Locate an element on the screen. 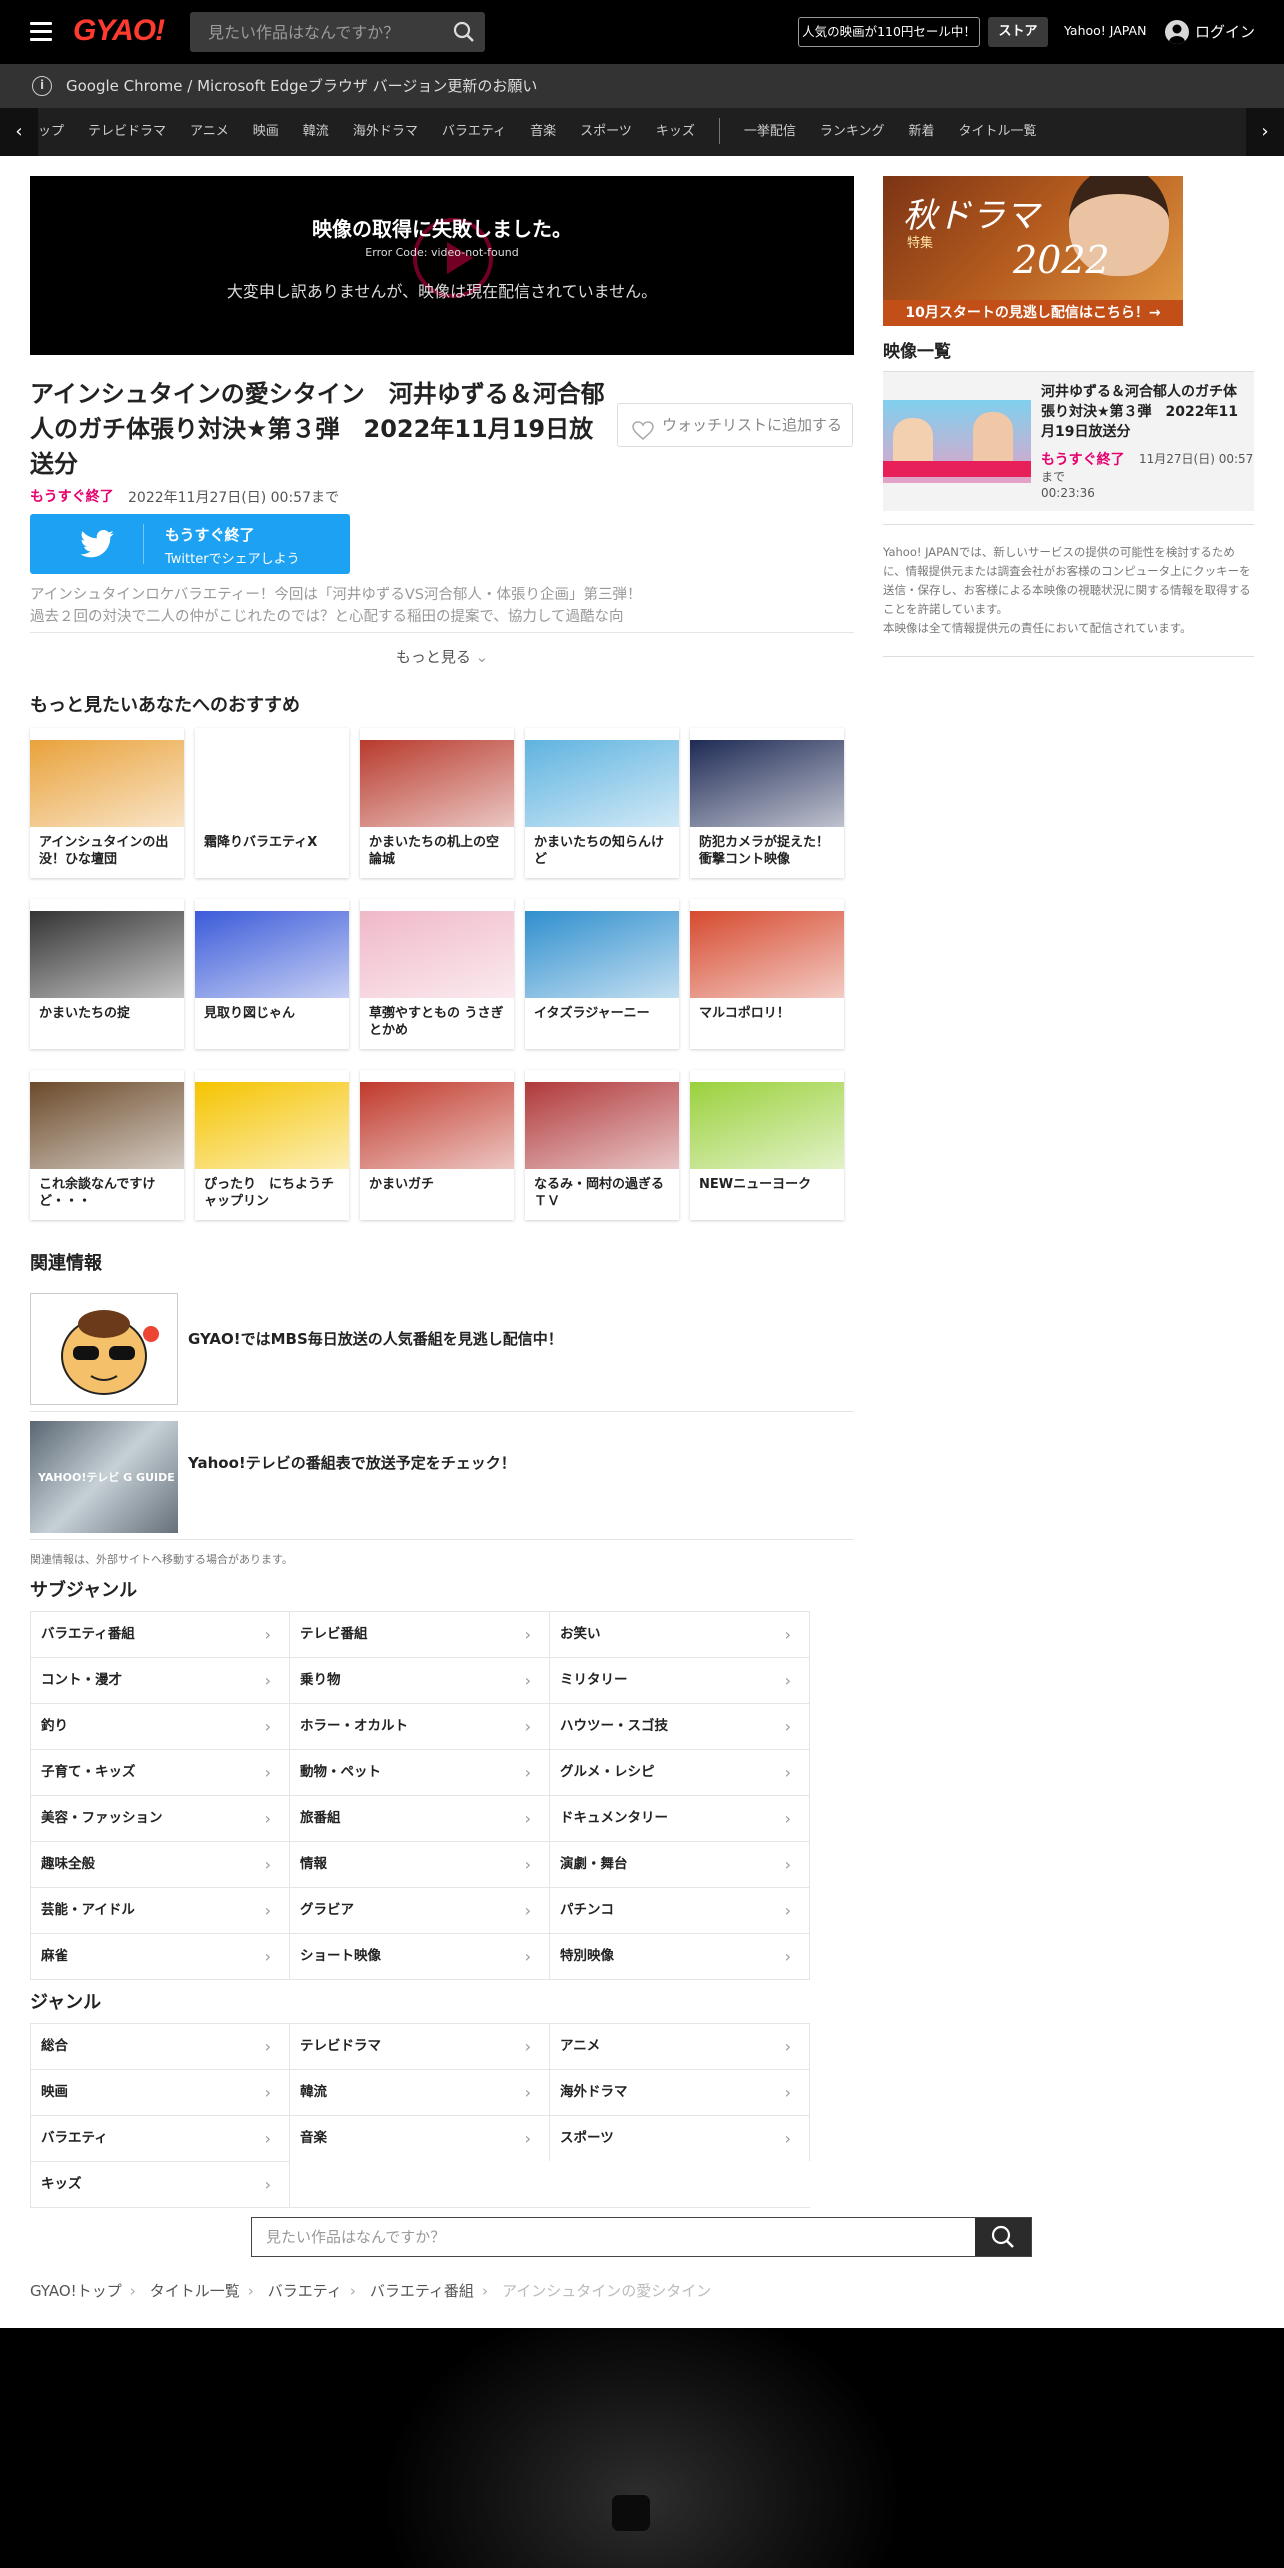 Image resolution: width=1284 pixels, height=2568 pixels. recommend-card: ぴったり にちようチャップリン is located at coordinates (272, 1145).